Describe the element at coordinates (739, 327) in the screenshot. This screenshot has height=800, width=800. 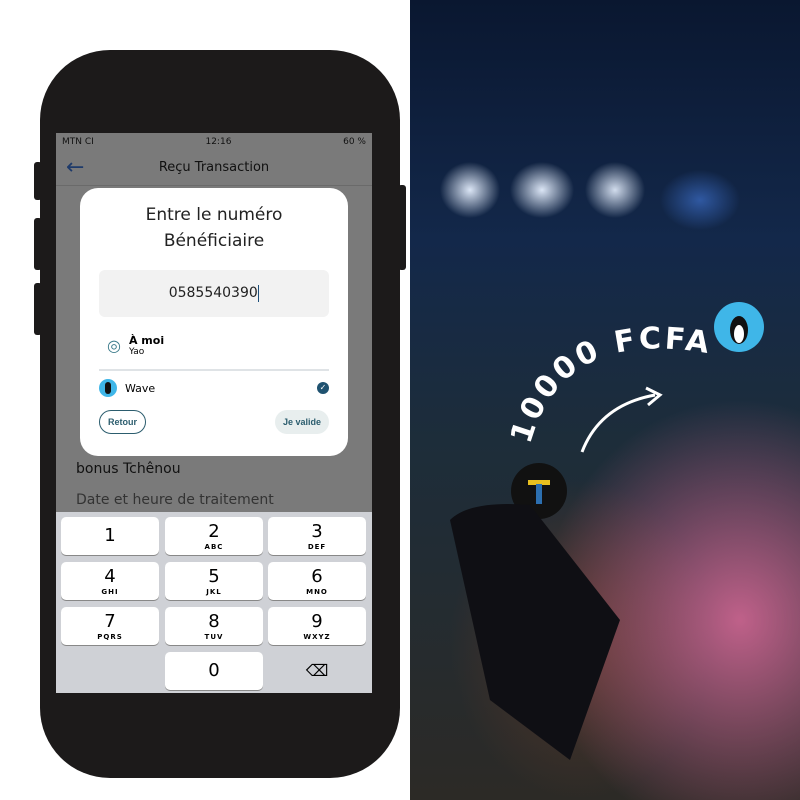
I see `wave-penguin-logo` at that location.